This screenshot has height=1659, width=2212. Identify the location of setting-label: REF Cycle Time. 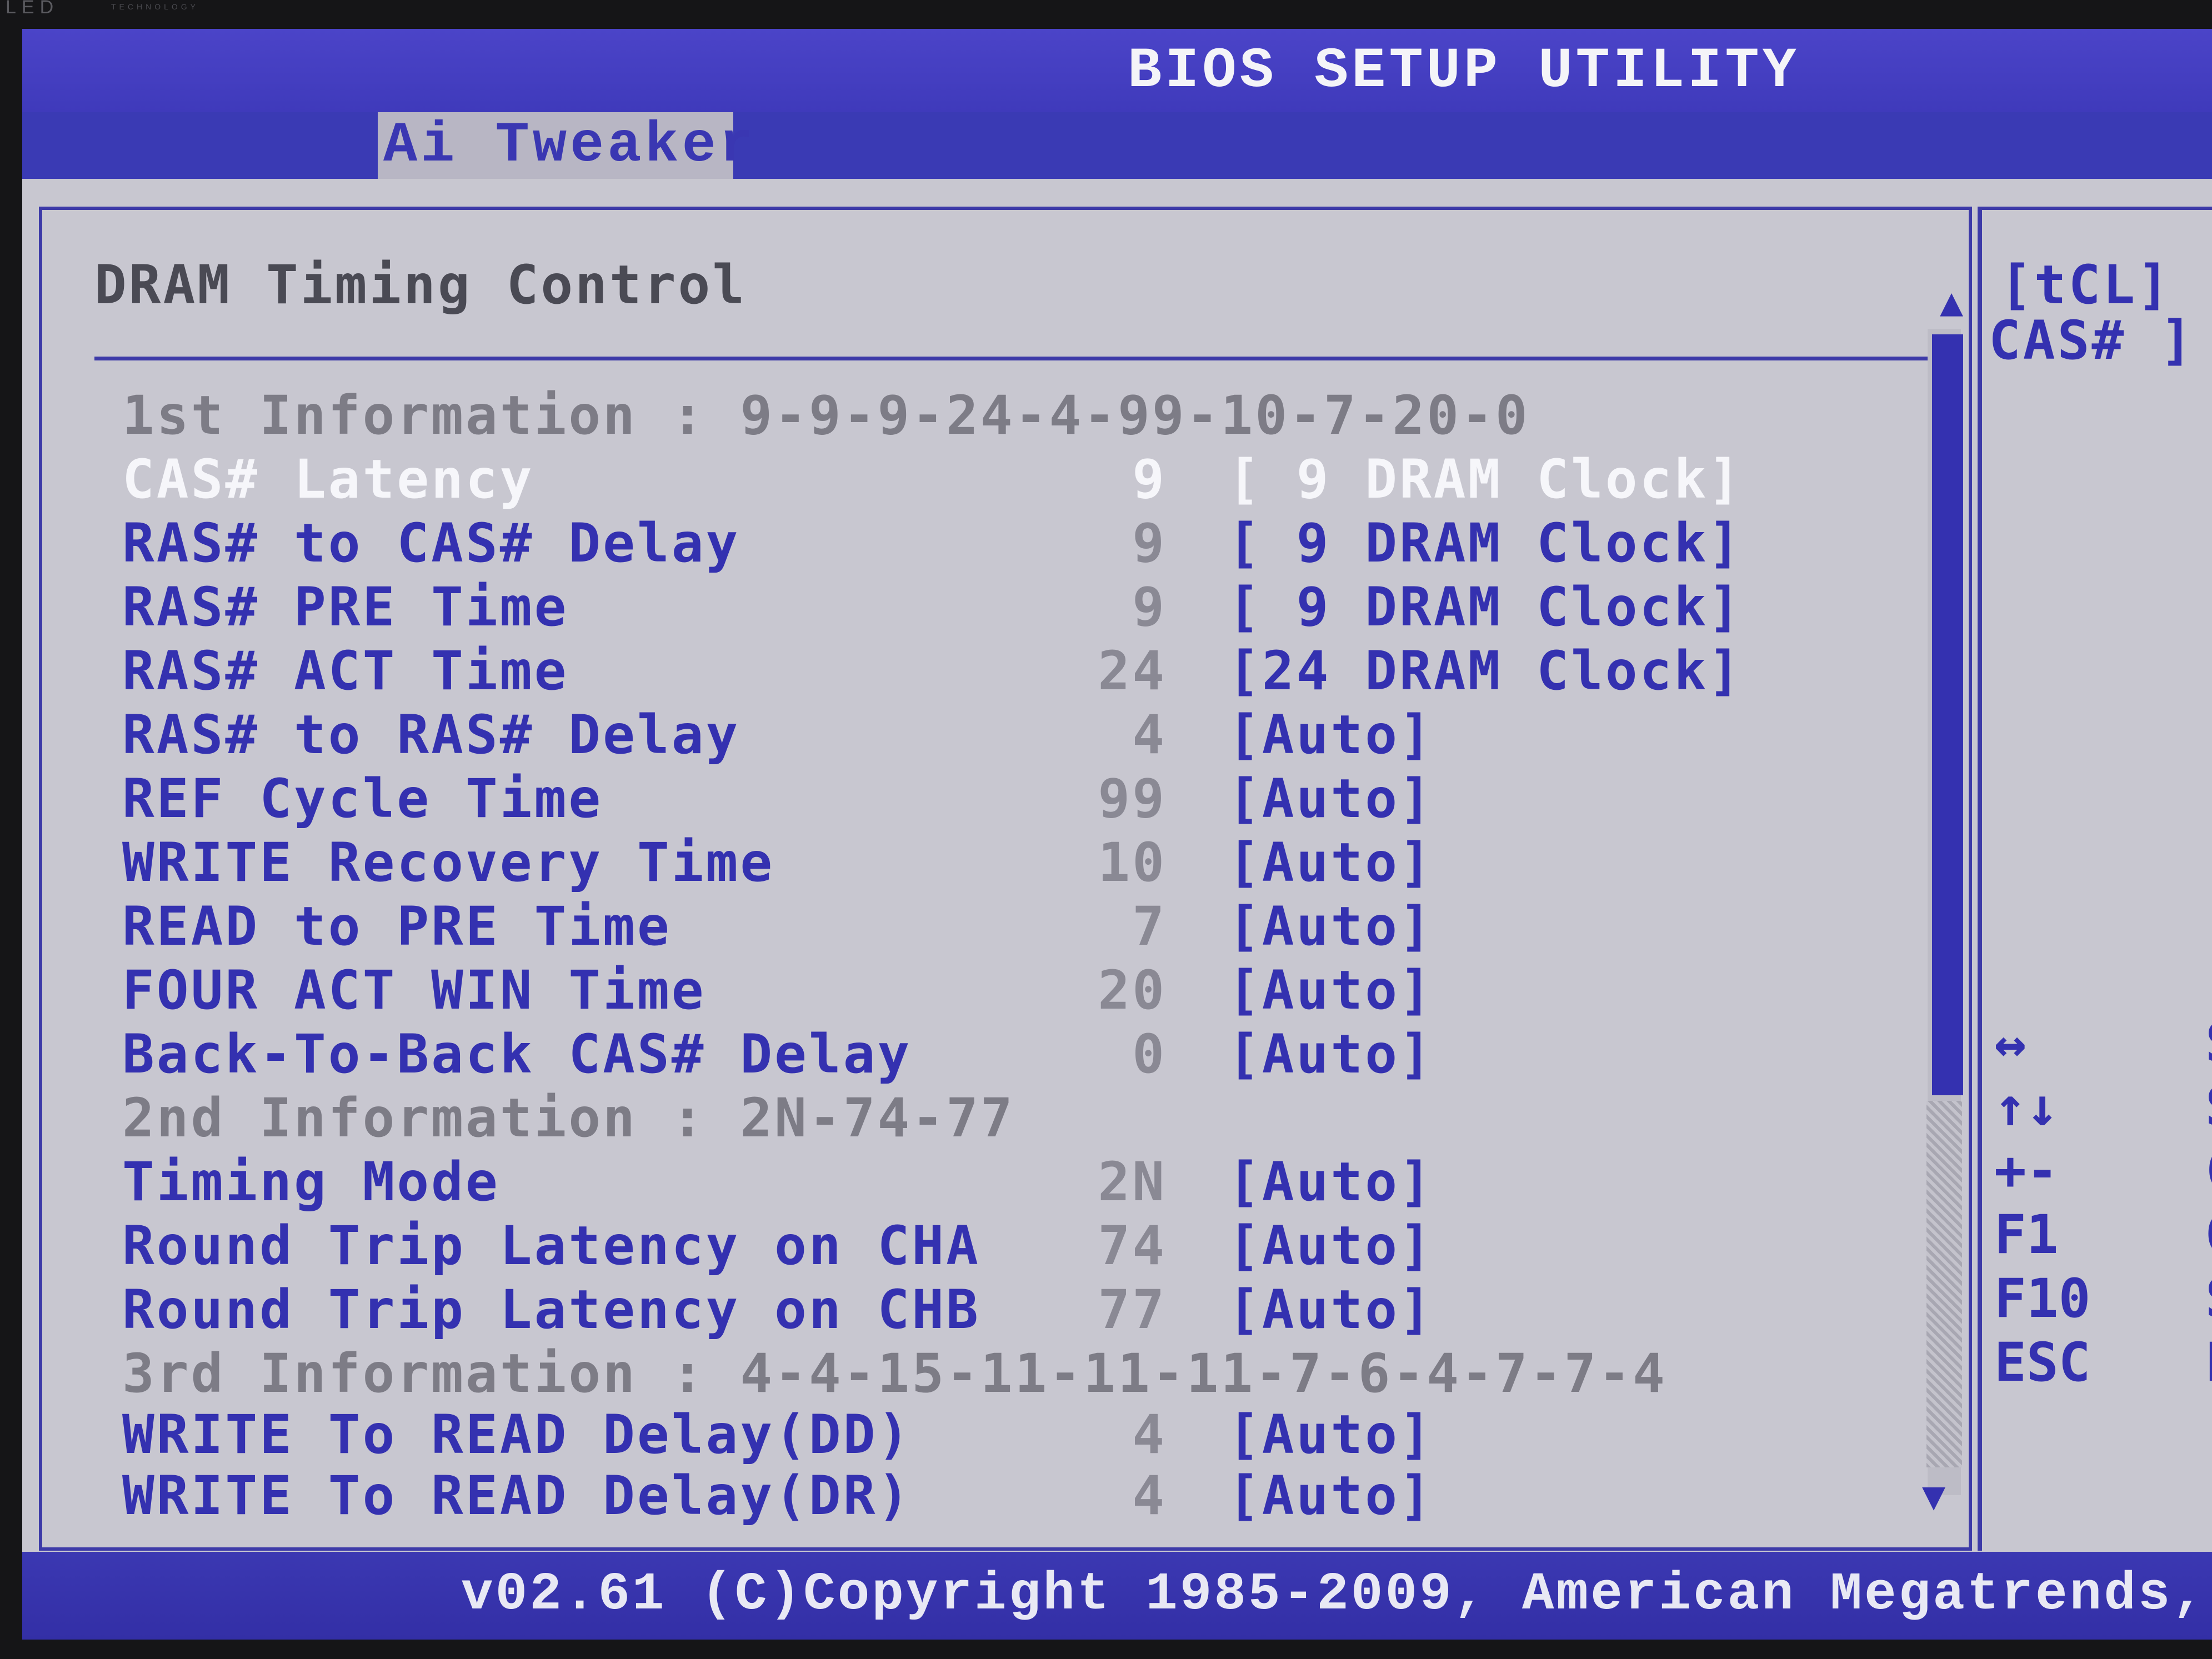
(362, 799).